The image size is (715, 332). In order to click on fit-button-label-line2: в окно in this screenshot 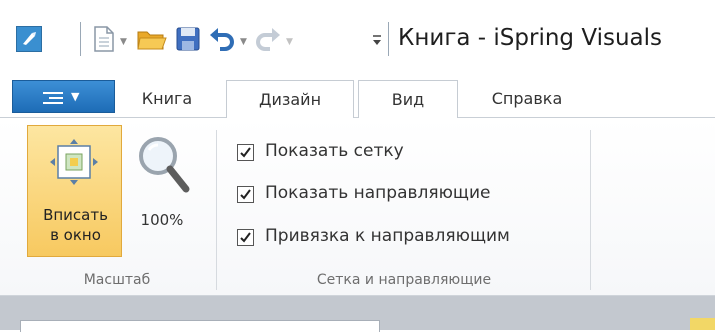, I will do `click(75, 235)`.